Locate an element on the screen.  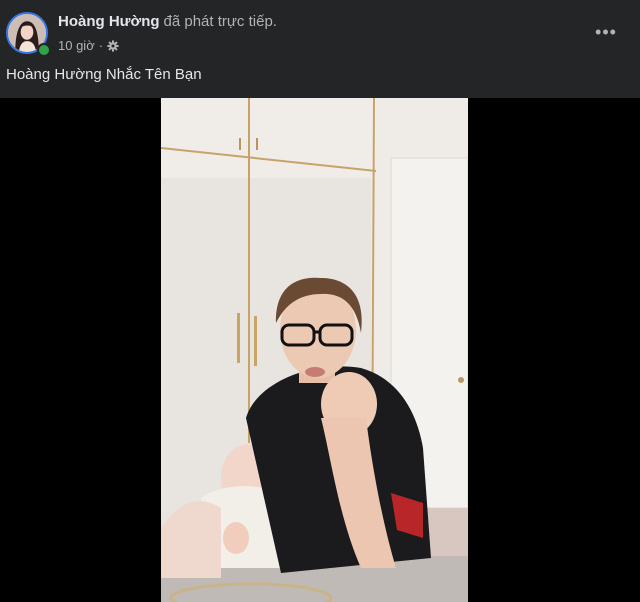
post-meta: 10 giờ · is located at coordinates (88, 45).